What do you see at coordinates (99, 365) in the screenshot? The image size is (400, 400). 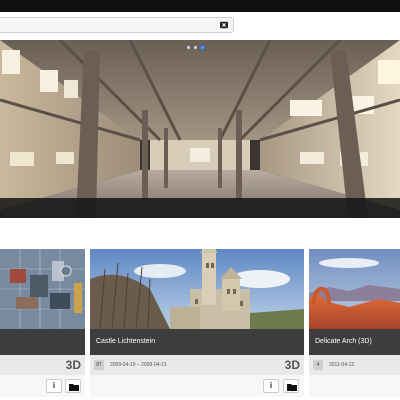 I see `item-count-badge: 87` at bounding box center [99, 365].